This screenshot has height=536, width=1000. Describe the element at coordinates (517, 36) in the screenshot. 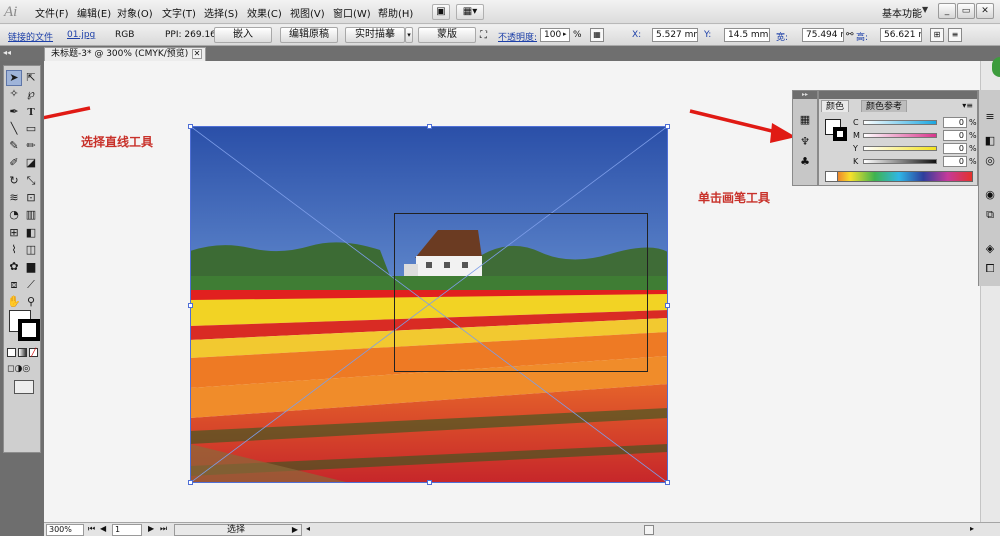

I see `opacity-label: 不透明度:` at that location.